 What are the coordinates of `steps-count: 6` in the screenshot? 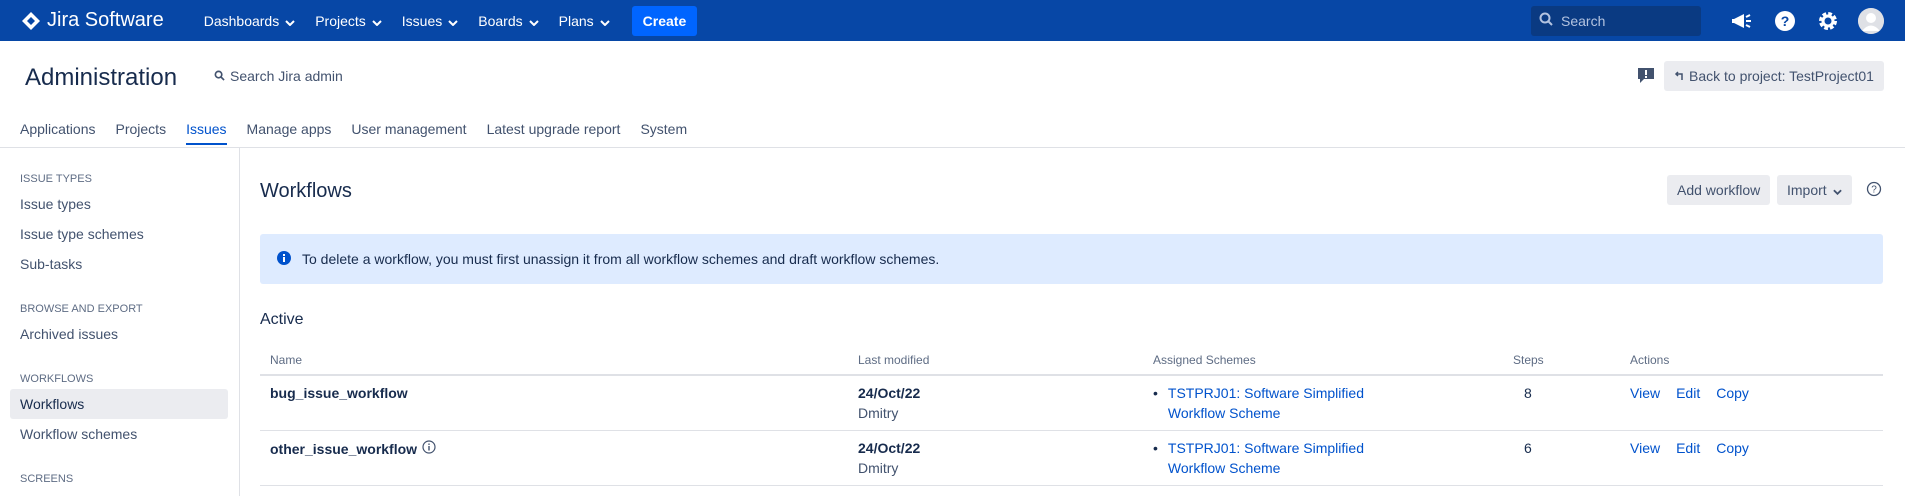 It's located at (1528, 448).